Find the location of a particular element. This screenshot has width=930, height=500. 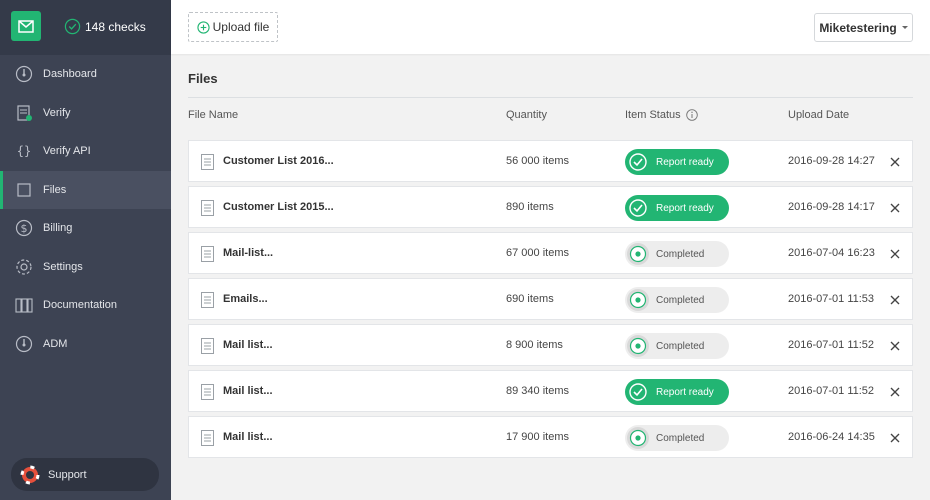

envelope-check-icon is located at coordinates (26, 26).